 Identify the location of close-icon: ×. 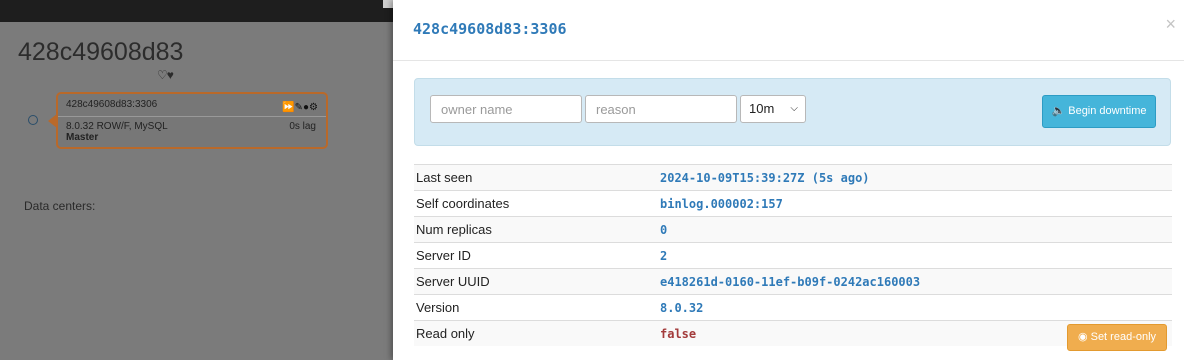
(1170, 24).